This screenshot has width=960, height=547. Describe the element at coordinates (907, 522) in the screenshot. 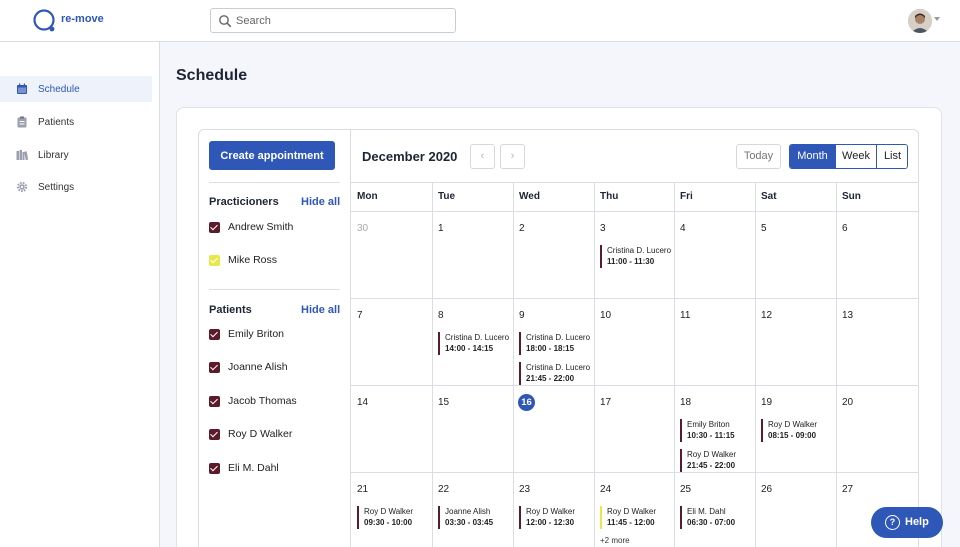

I see `help-button: ? Help` at that location.